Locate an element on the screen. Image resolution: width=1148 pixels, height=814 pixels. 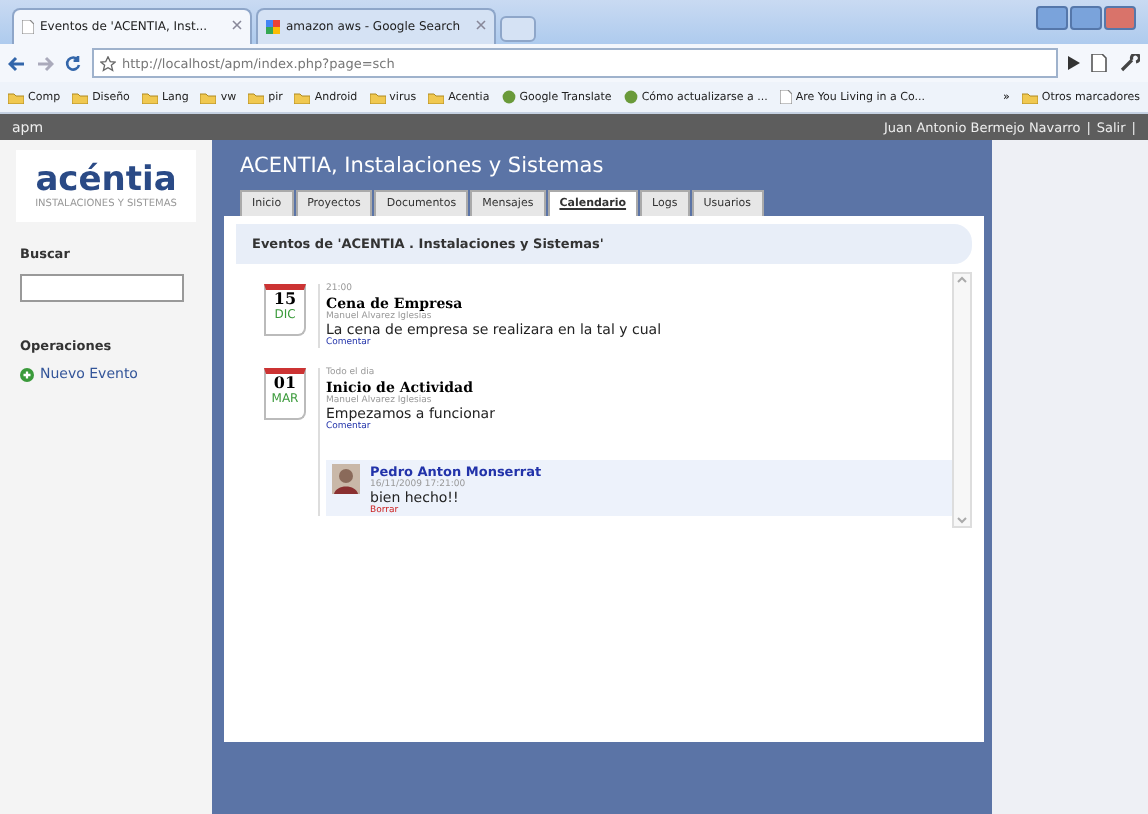
scroll-up-icon is located at coordinates (962, 280).